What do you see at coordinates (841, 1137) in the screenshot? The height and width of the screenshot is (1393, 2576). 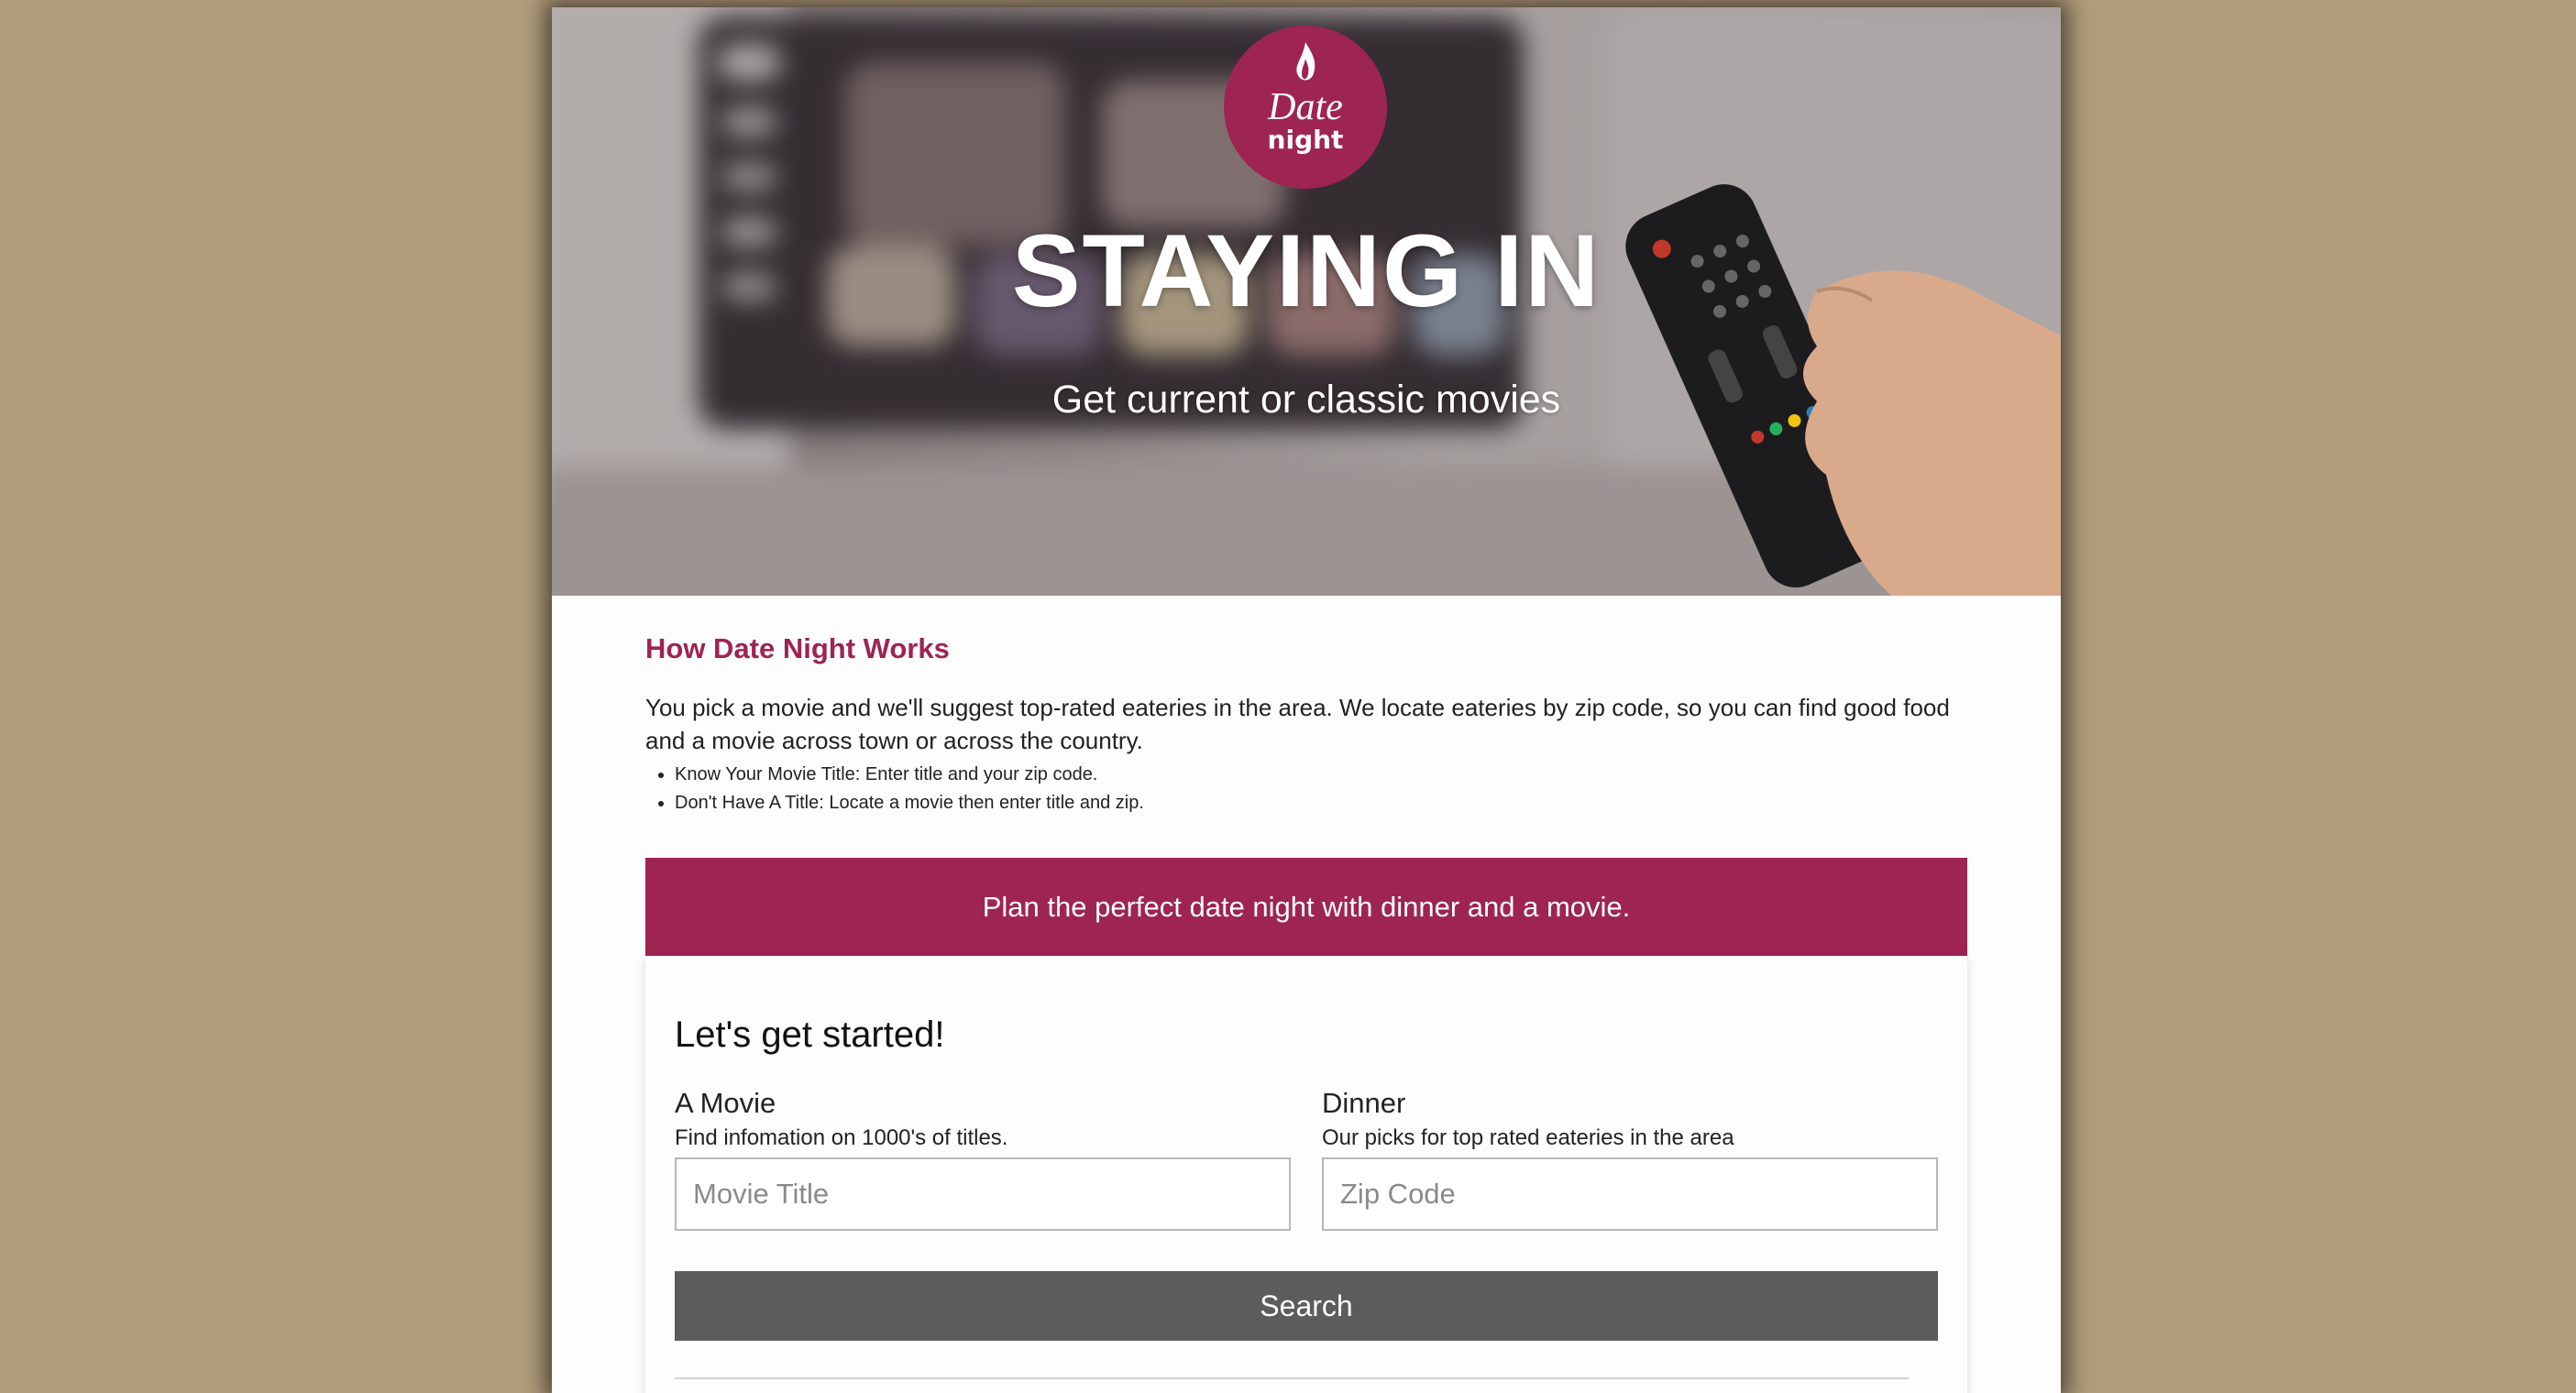 I see `movie-description: Find infomation on 1000's of titles.` at bounding box center [841, 1137].